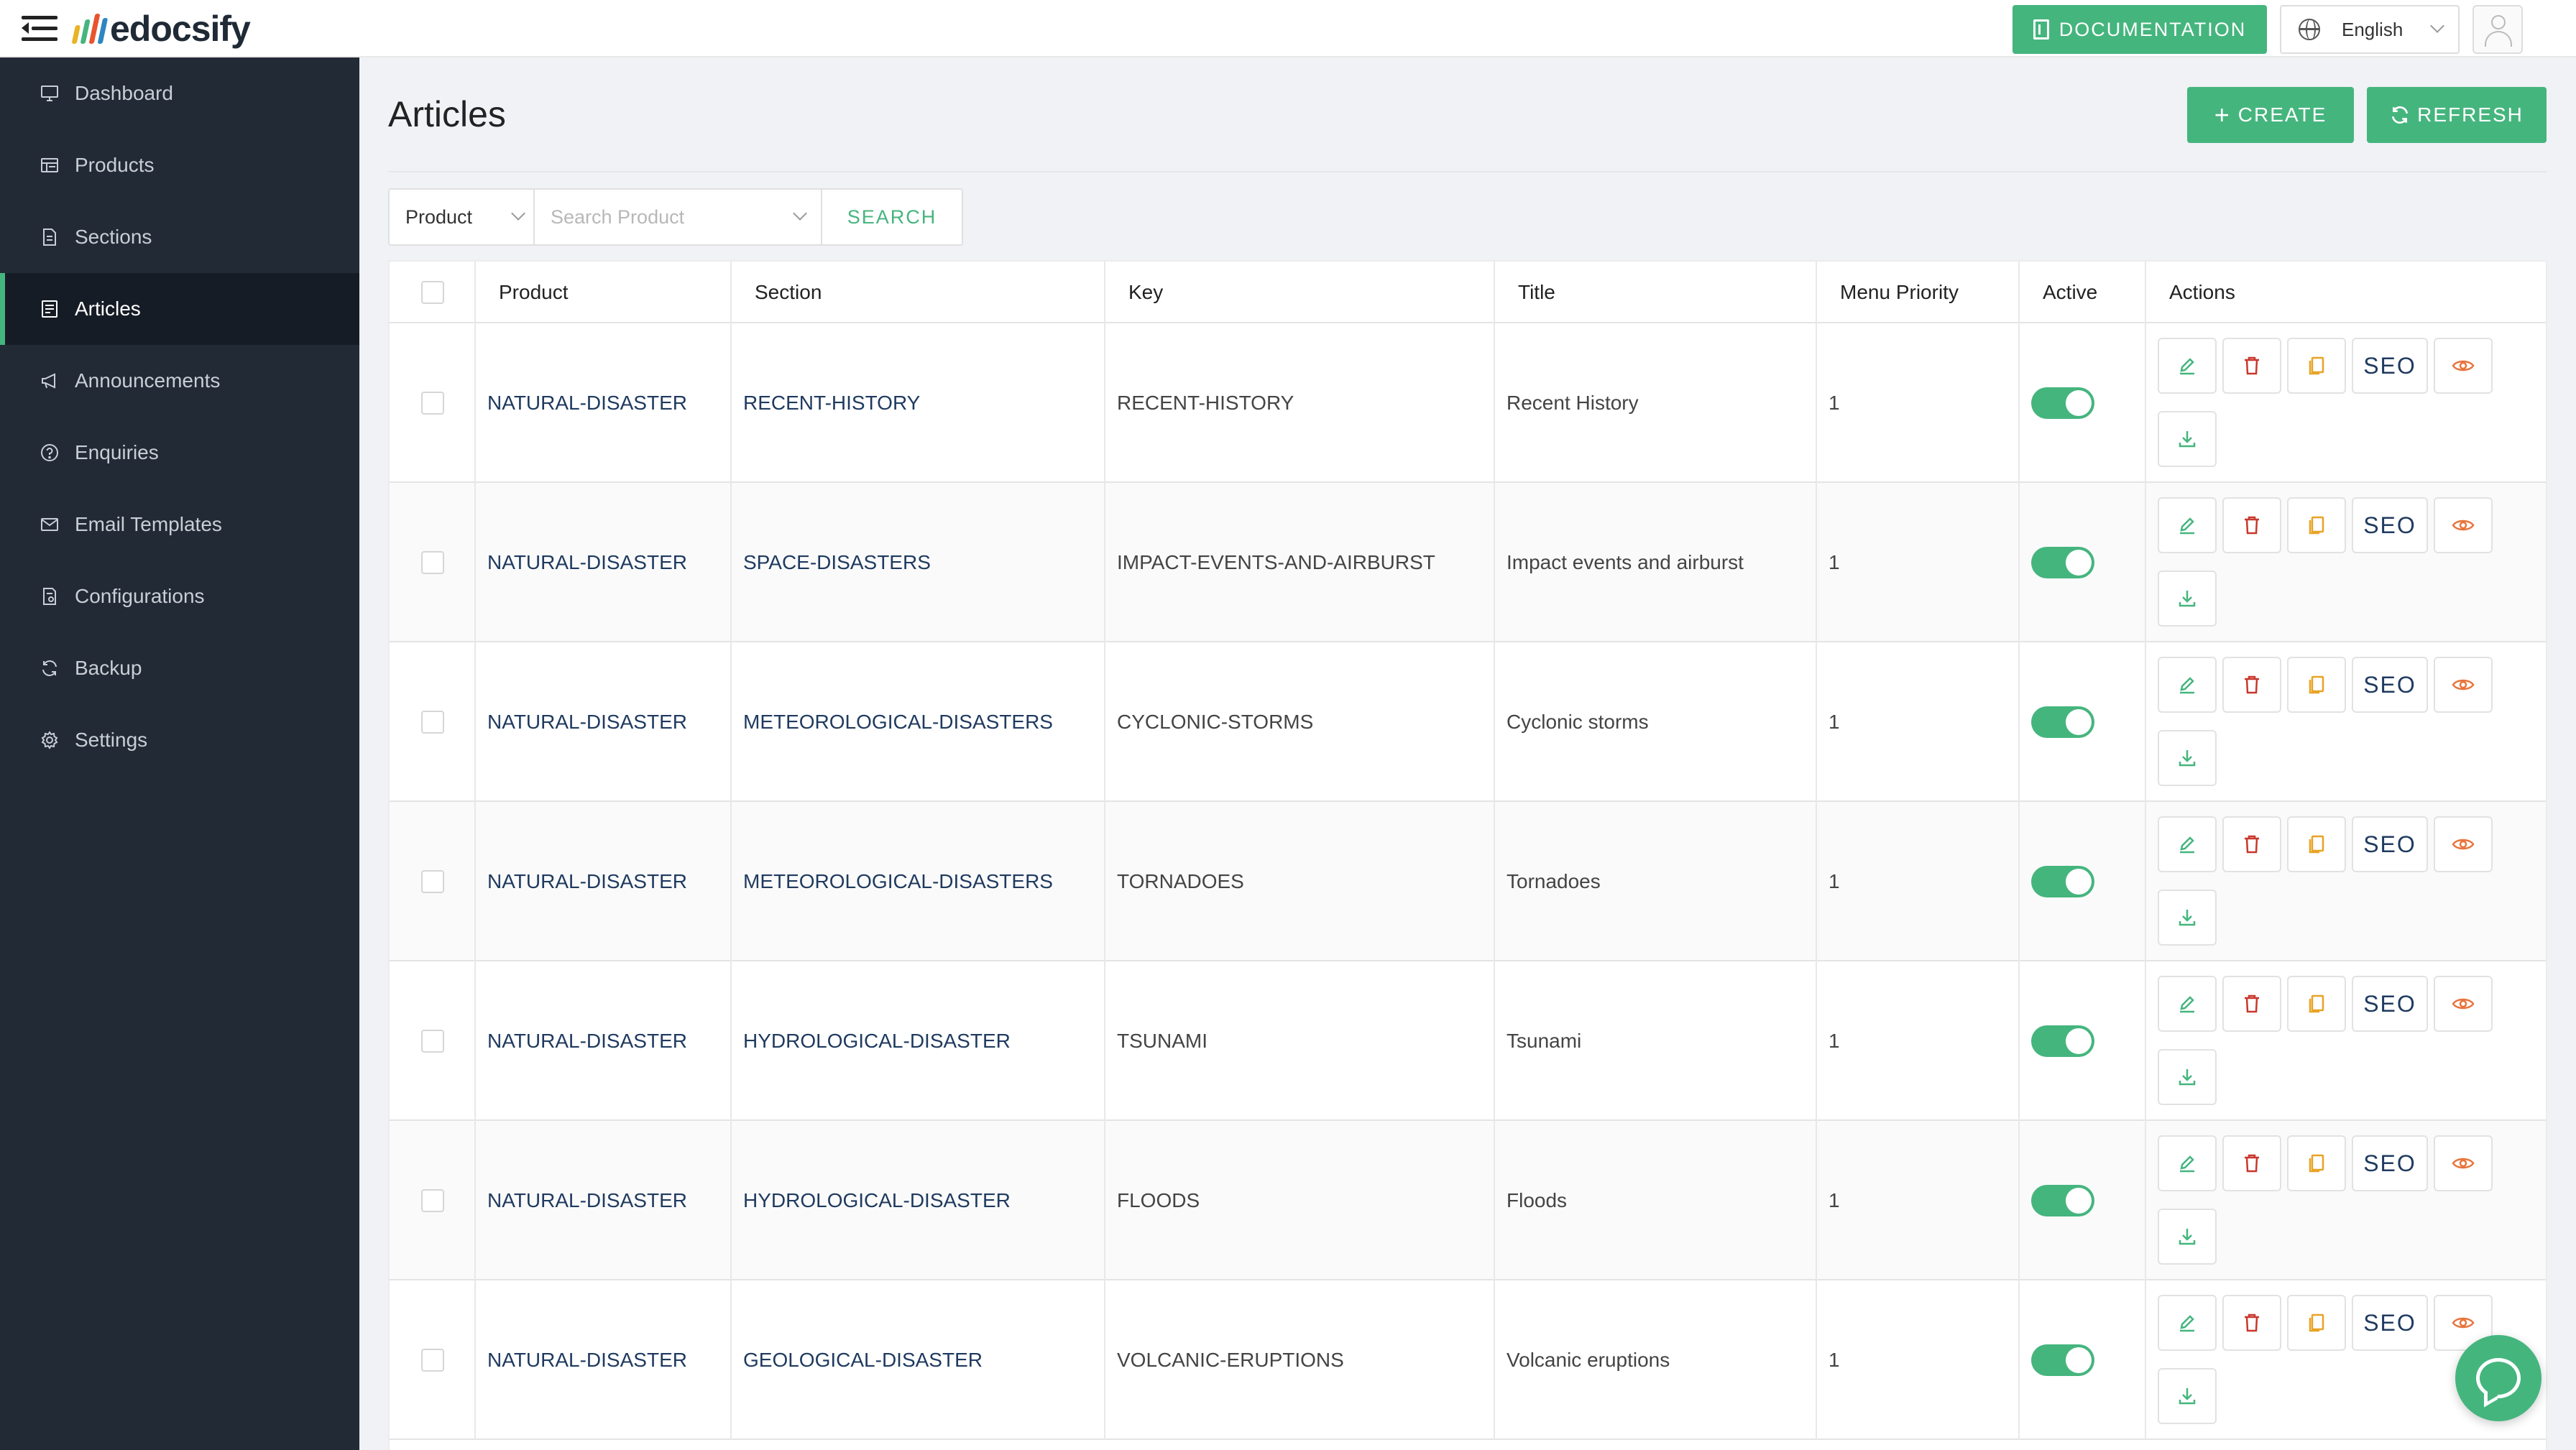 This screenshot has height=1450, width=2576. I want to click on sidebar-item-backup: Backup, so click(179, 668).